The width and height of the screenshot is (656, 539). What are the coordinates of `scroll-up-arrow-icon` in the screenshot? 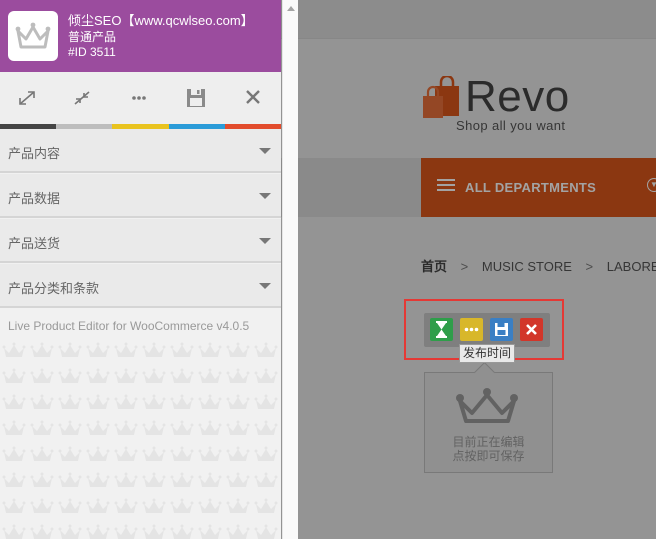 It's located at (291, 8).